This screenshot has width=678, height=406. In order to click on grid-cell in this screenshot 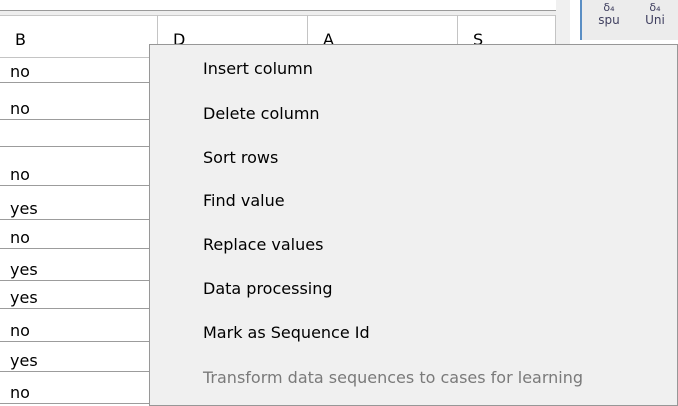, I will do `click(75, 136)`.